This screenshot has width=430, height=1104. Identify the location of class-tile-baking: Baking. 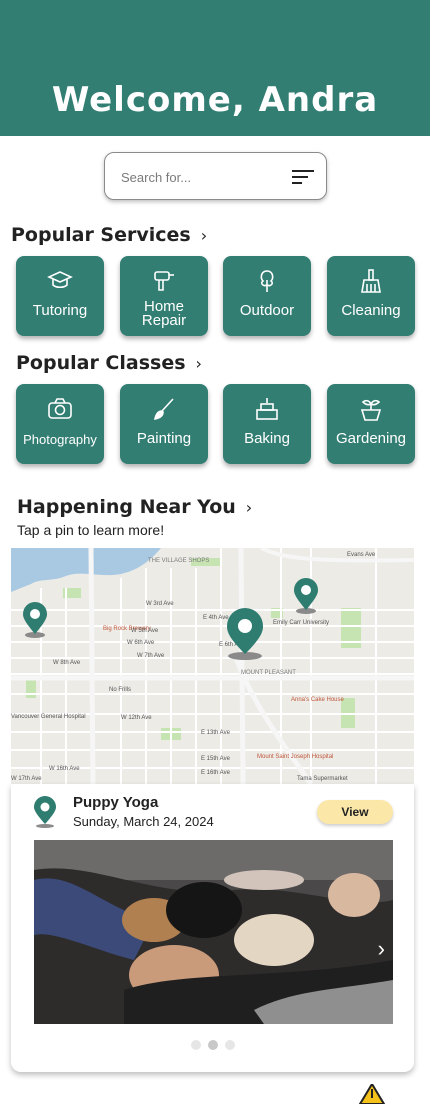
(267, 424).